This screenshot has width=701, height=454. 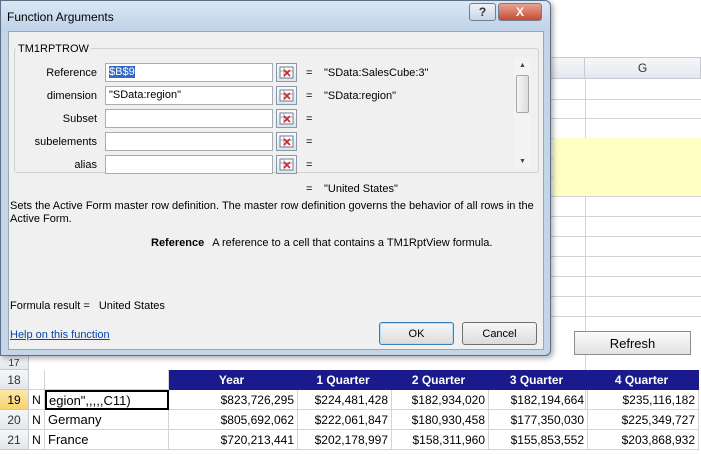 I want to click on dialog-titlebar: Function Arguments ? X, so click(x=275, y=16).